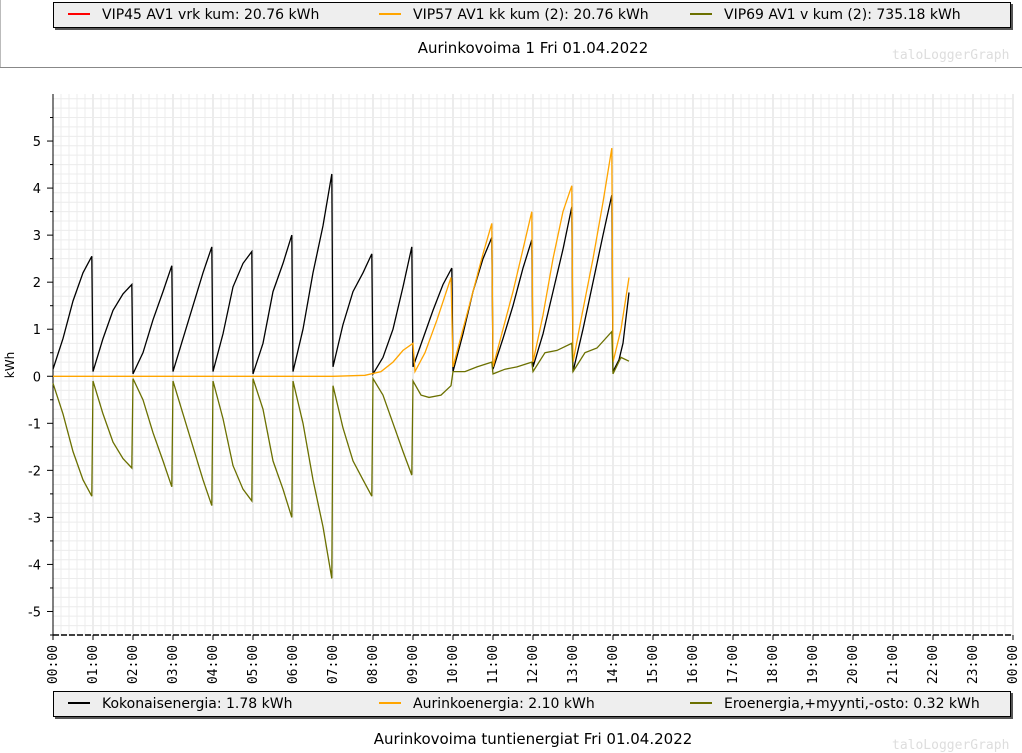  I want to click on x-tick-label: 23:00, so click(973, 664).